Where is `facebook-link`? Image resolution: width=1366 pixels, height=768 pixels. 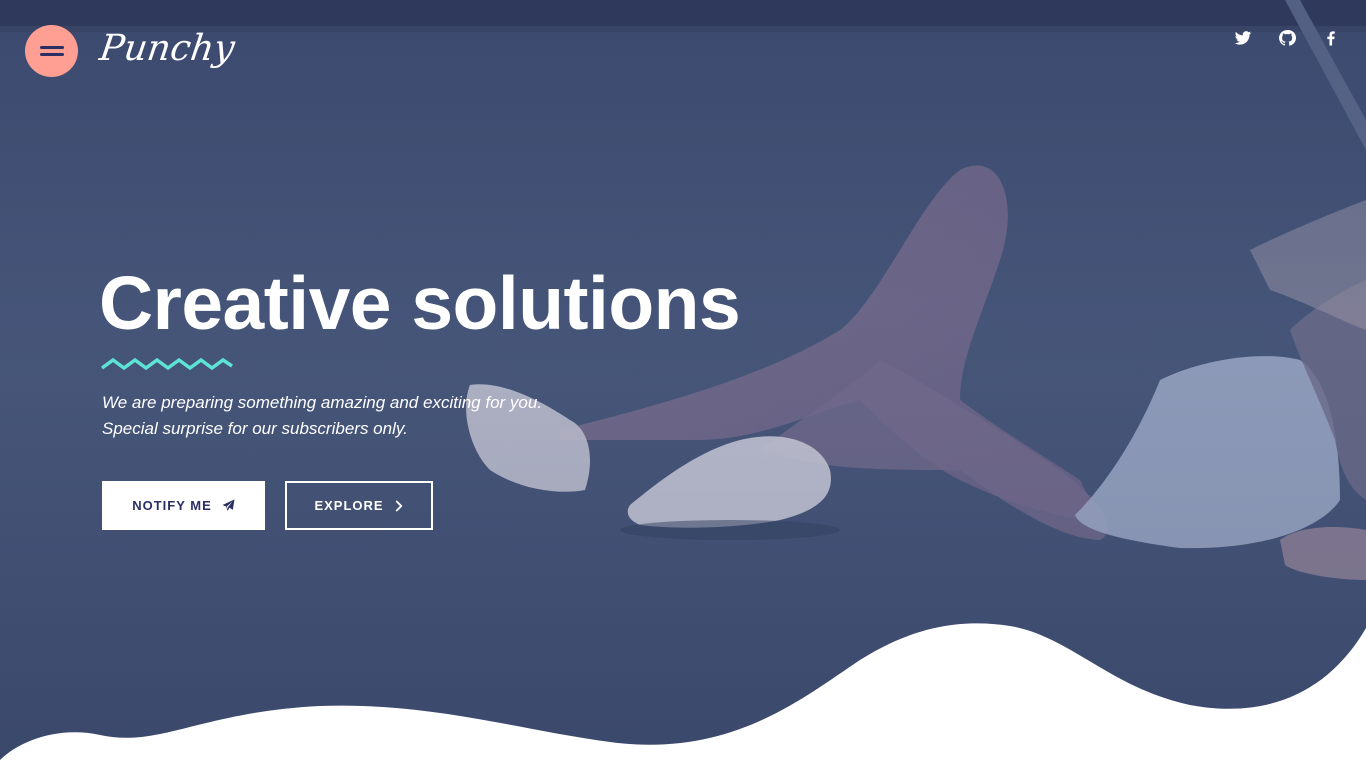 facebook-link is located at coordinates (1331, 38).